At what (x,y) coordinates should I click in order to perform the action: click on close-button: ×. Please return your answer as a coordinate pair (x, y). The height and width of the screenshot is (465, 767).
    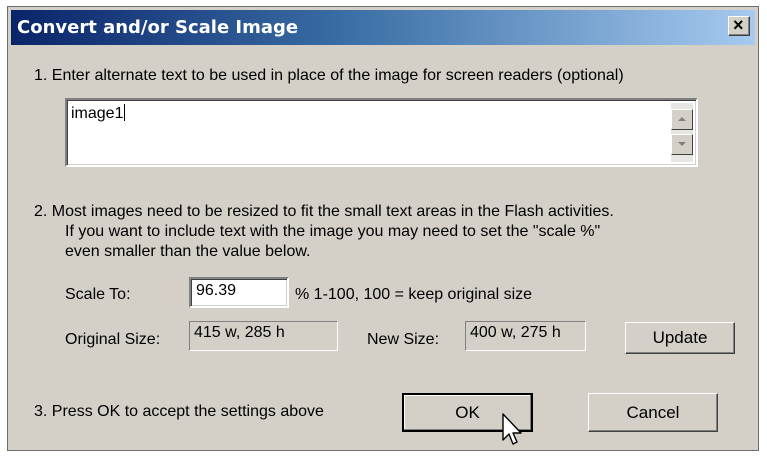
    Looking at the image, I should click on (739, 25).